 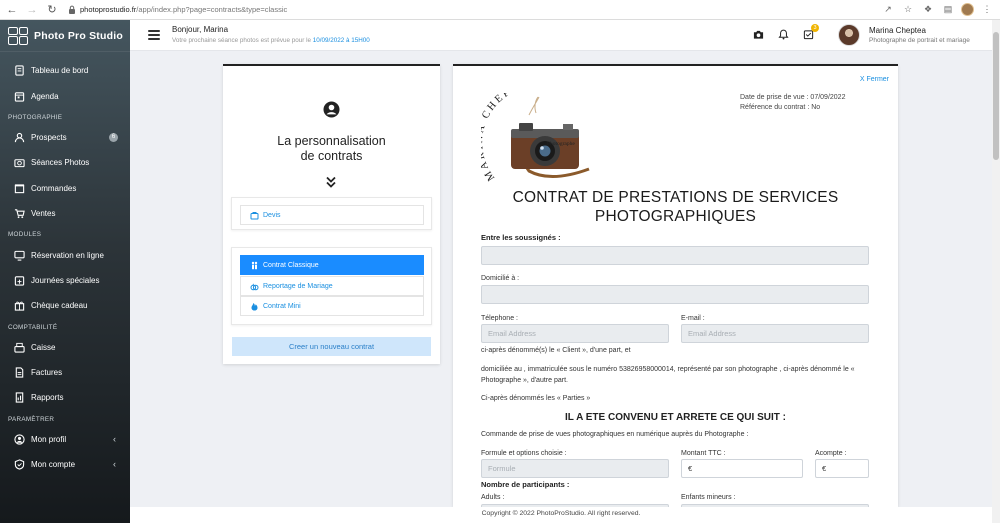 What do you see at coordinates (254, 306) in the screenshot?
I see `fire-icon` at bounding box center [254, 306].